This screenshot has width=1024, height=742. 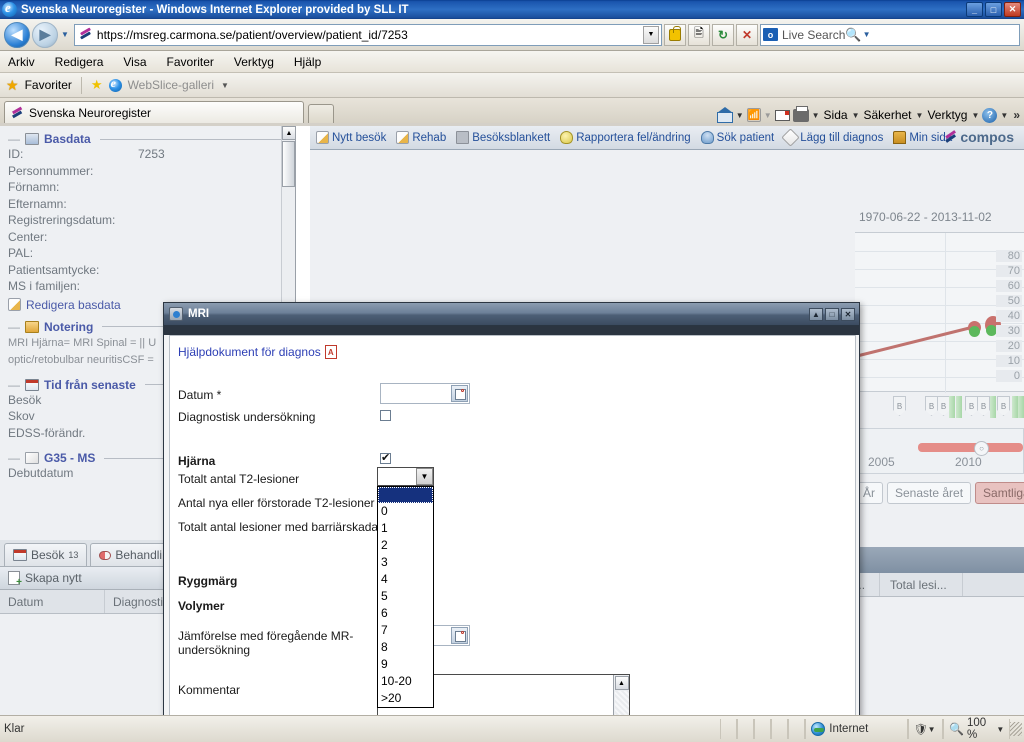 I want to click on column-header-datum: Datum, so click(x=52, y=601).